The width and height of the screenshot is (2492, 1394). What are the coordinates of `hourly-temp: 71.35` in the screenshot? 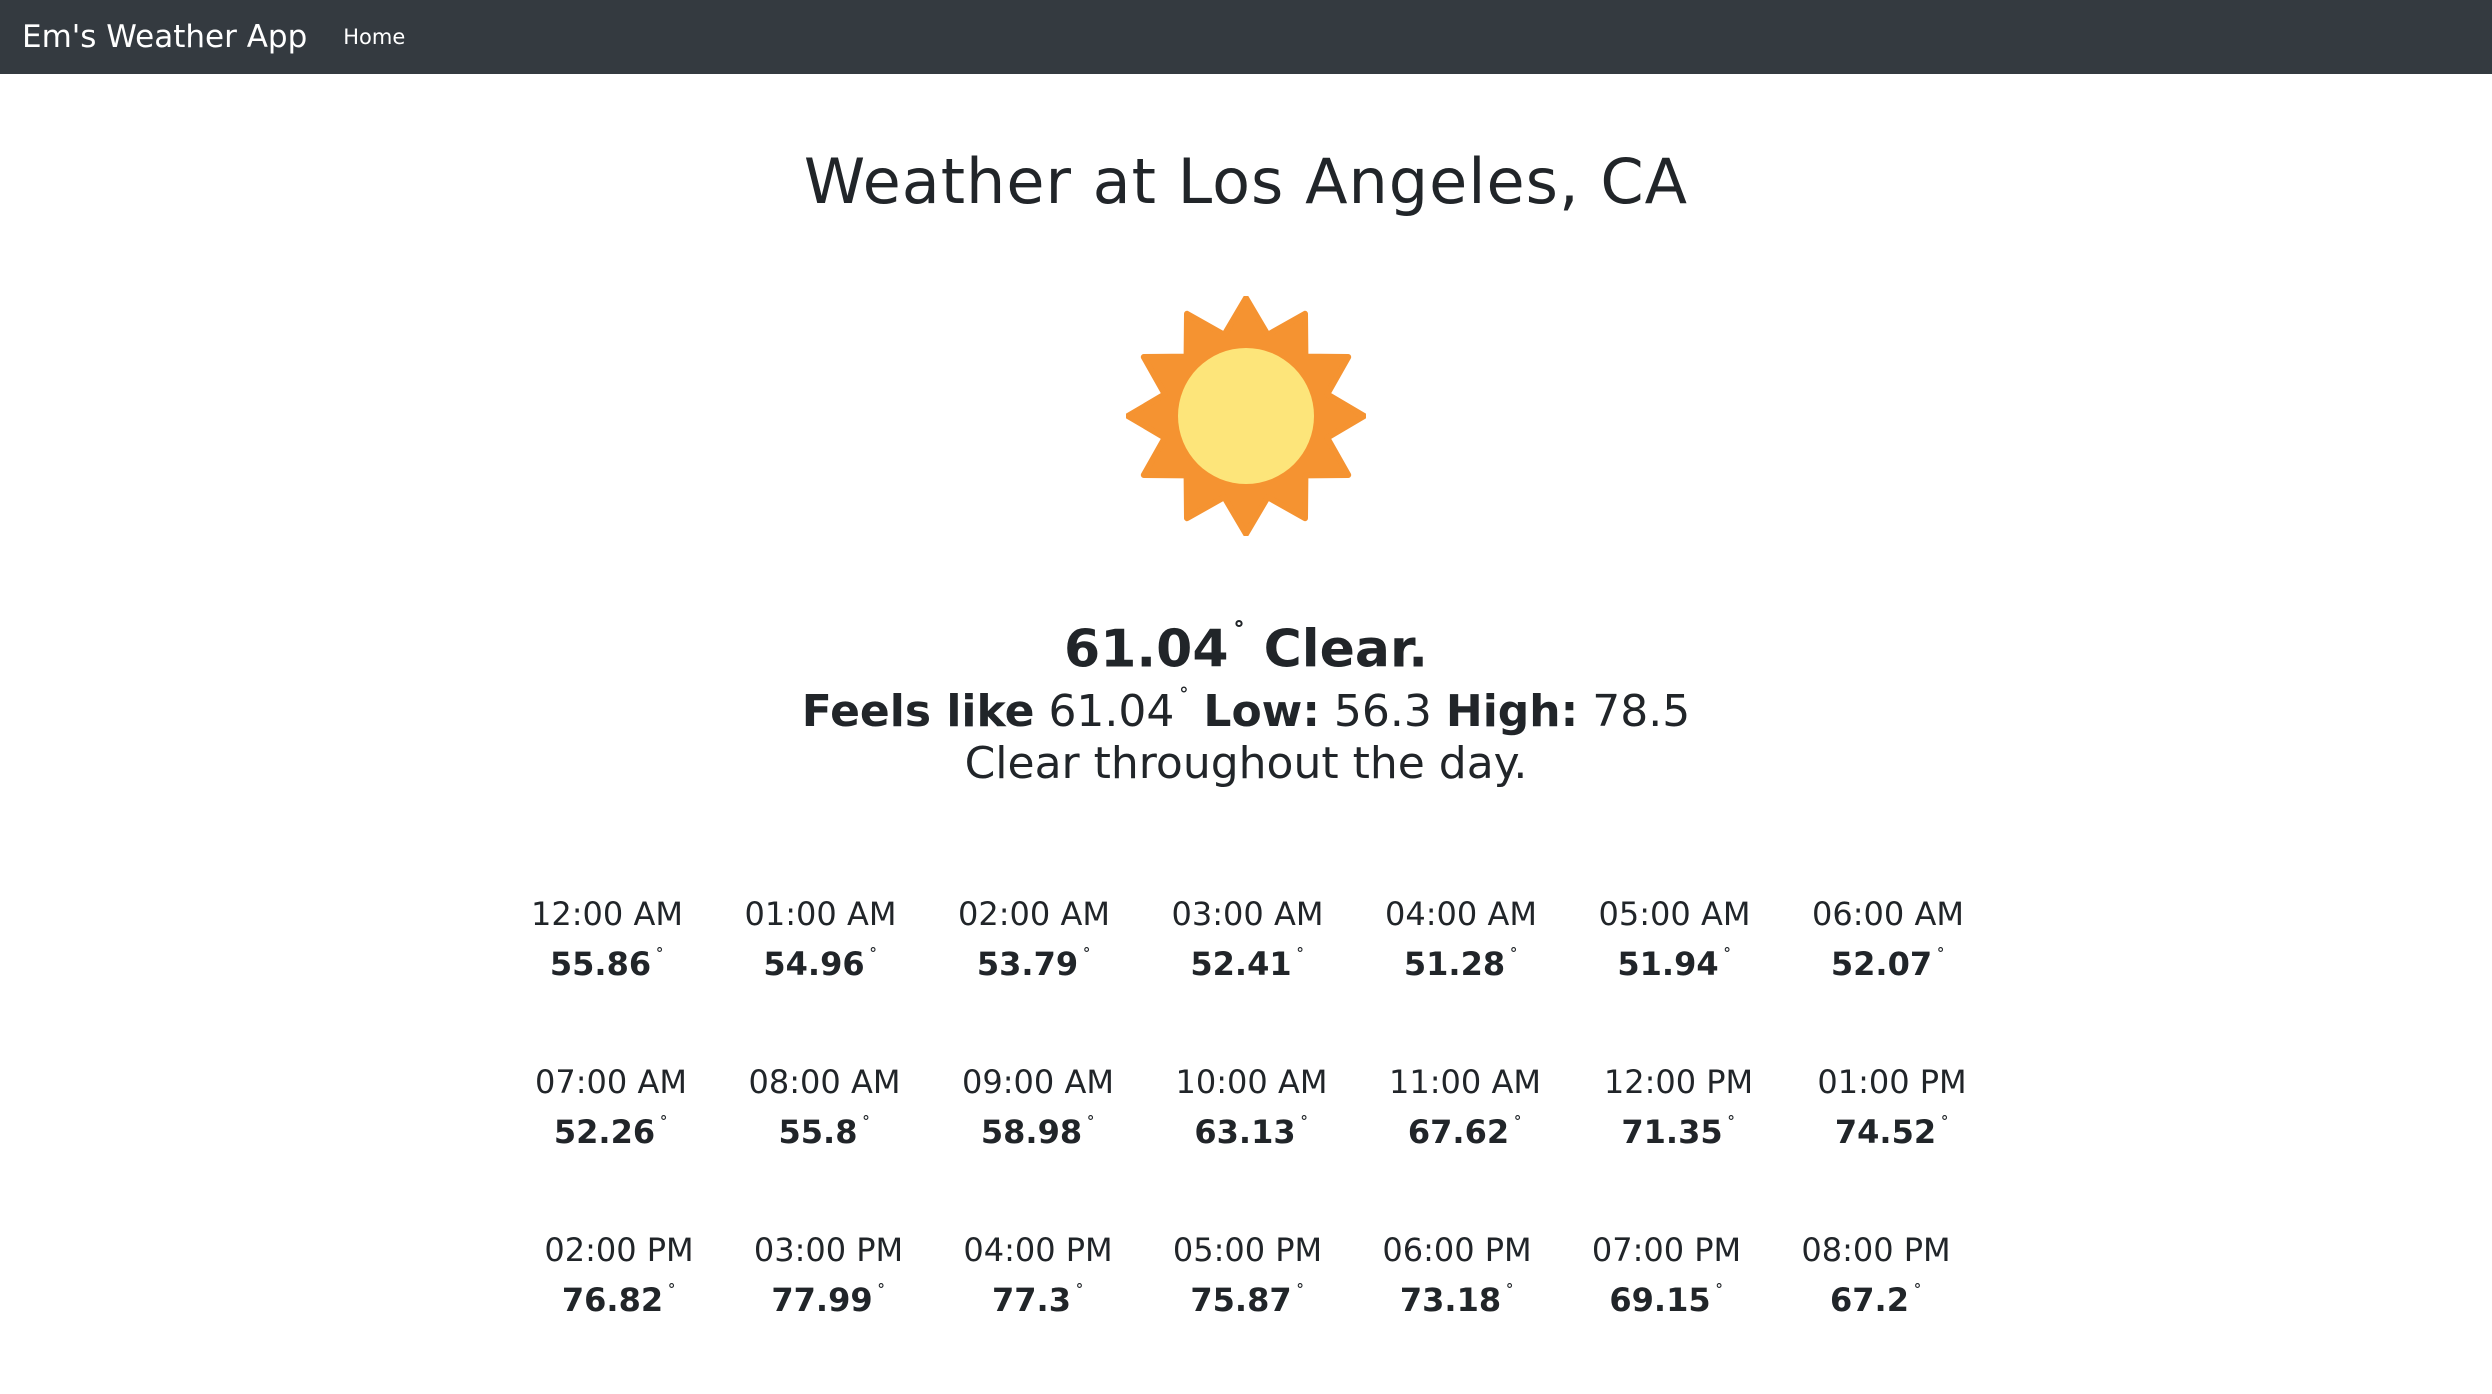 It's located at (1672, 1132).